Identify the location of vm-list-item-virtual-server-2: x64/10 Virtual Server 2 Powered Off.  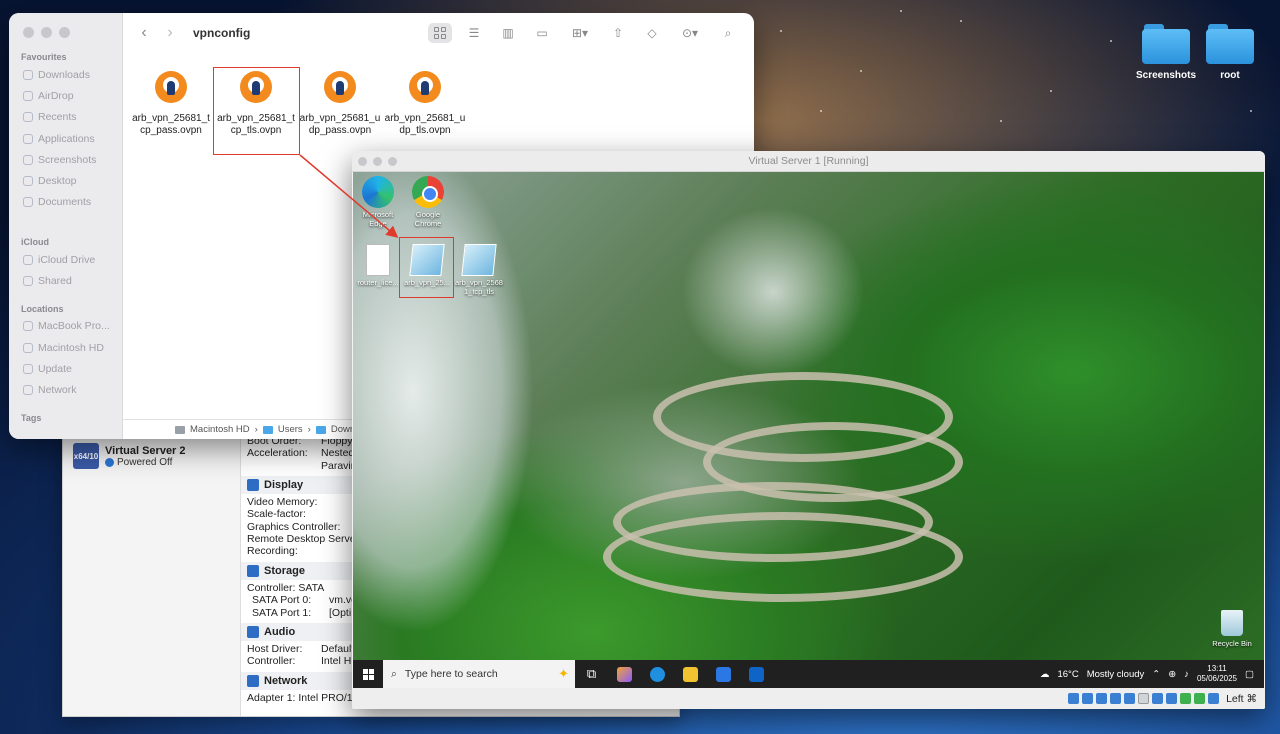
(151, 456).